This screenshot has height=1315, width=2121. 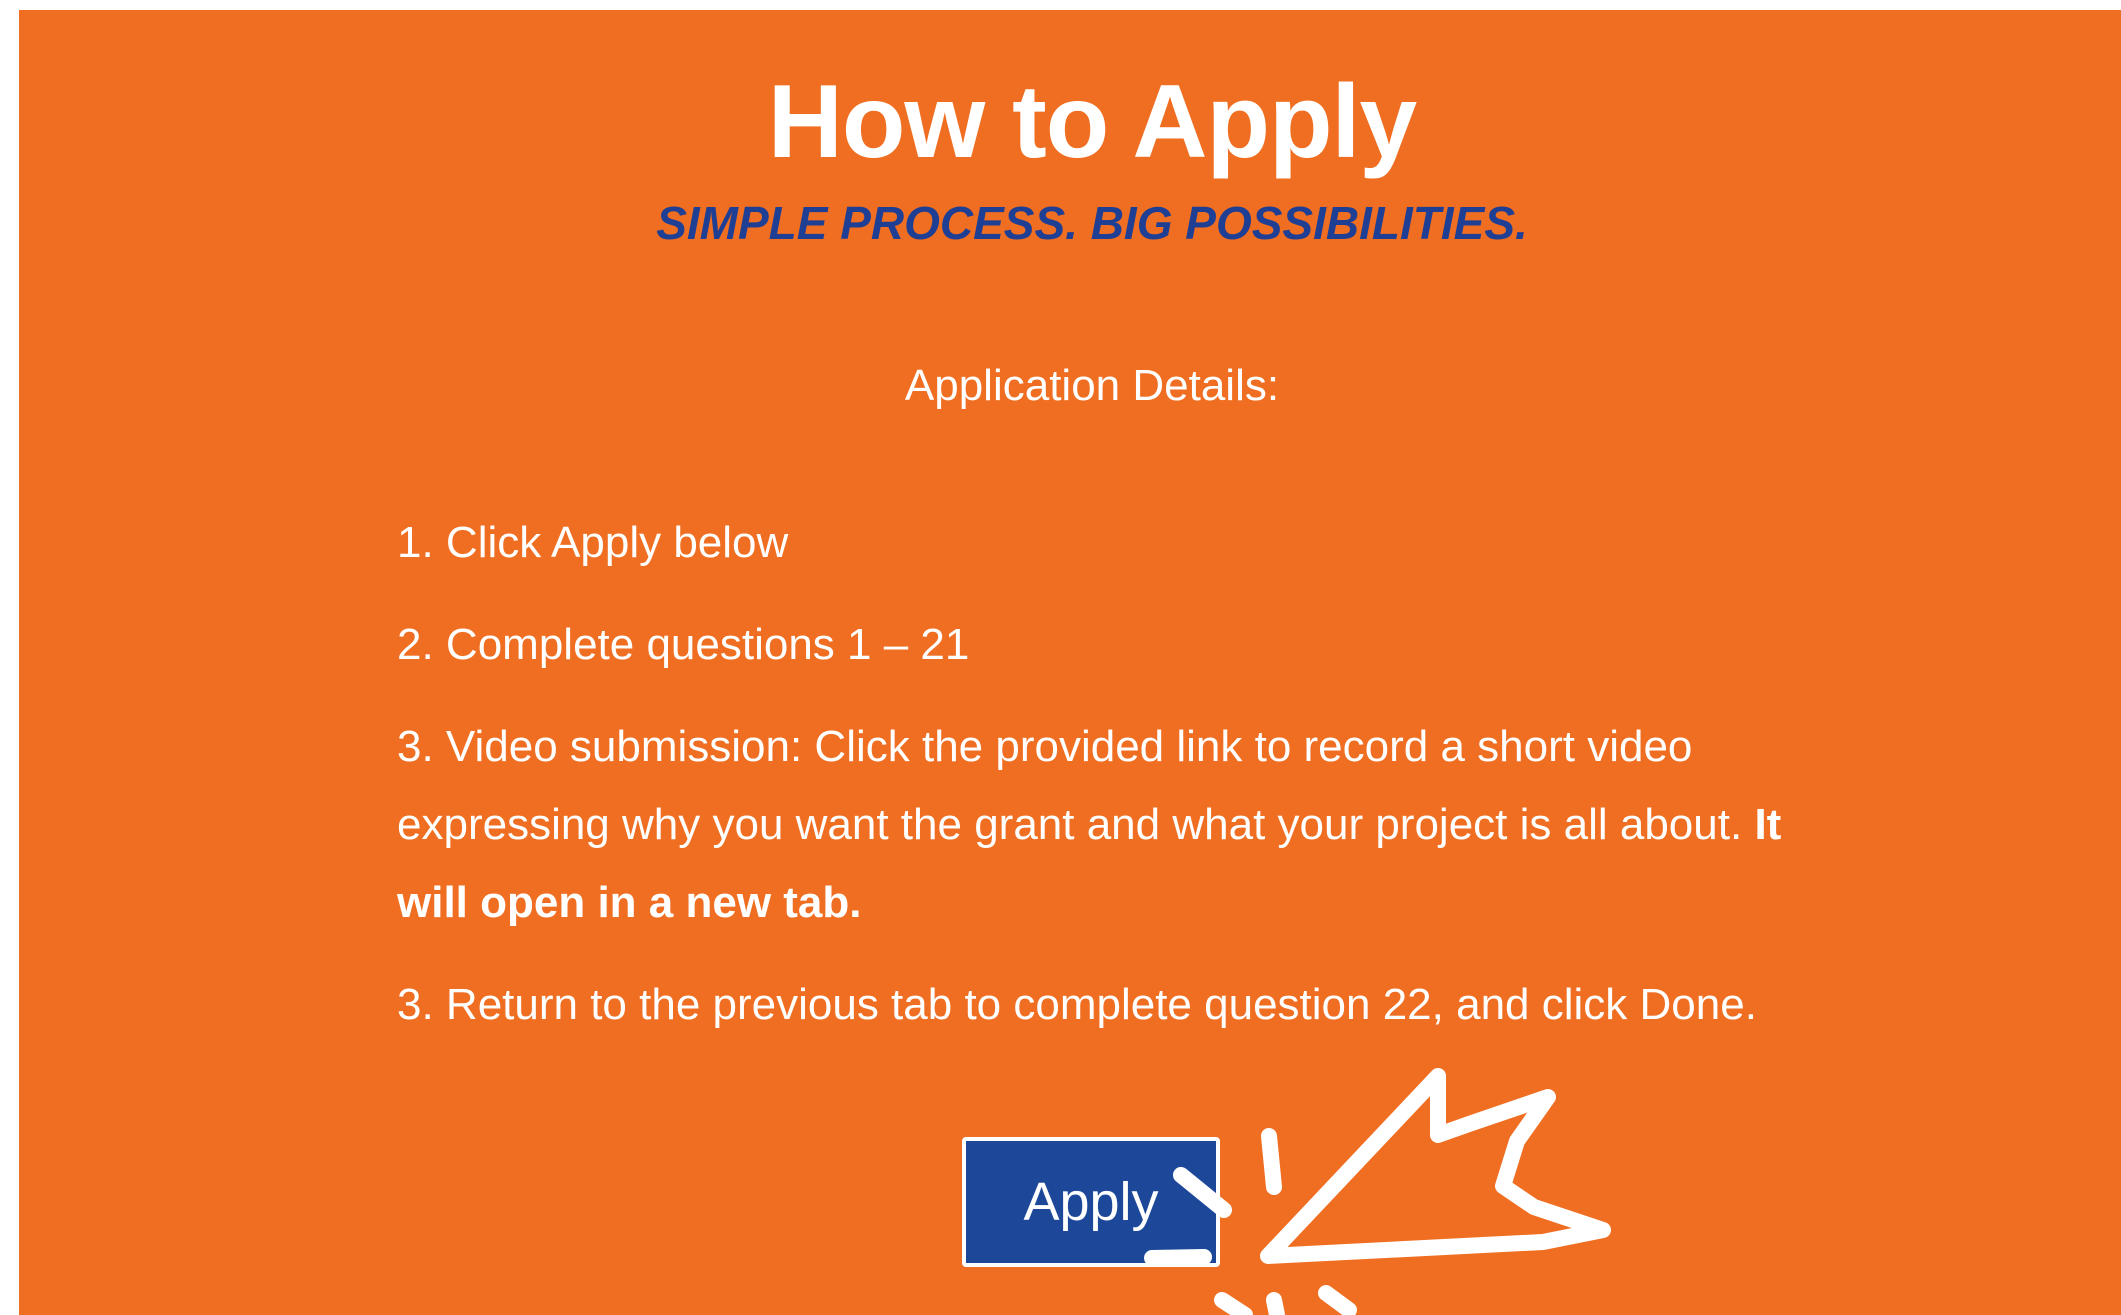 I want to click on click-ray-bottom, so click(x=1275, y=1303).